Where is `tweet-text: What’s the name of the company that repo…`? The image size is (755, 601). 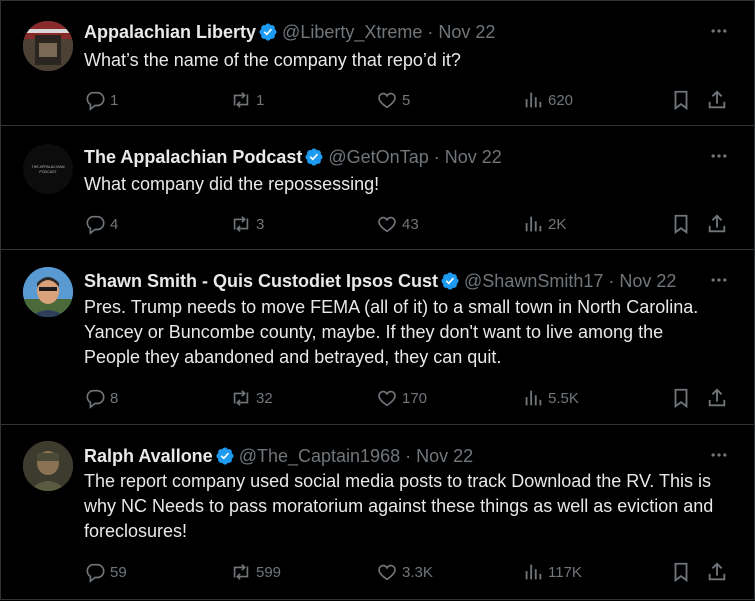 tweet-text: What’s the name of the company that repo… is located at coordinates (272, 60).